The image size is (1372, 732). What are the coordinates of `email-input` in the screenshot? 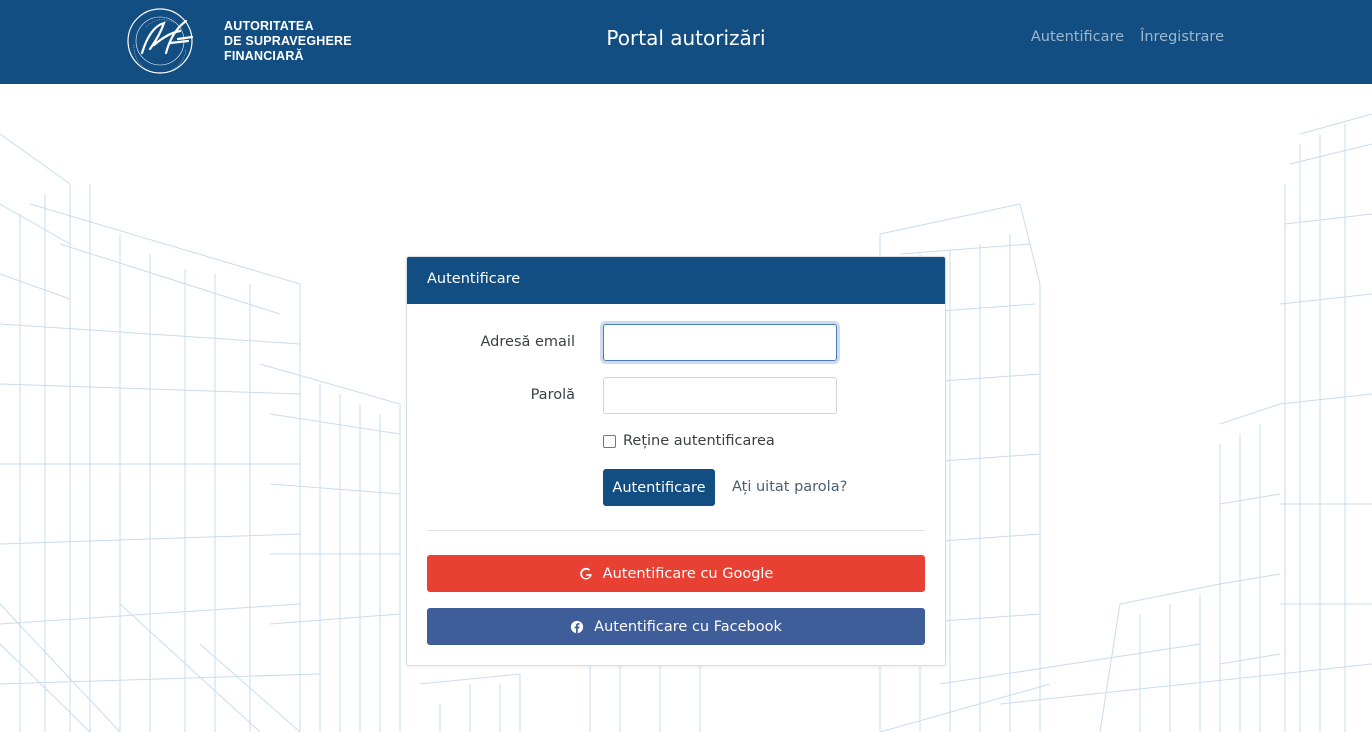 It's located at (720, 342).